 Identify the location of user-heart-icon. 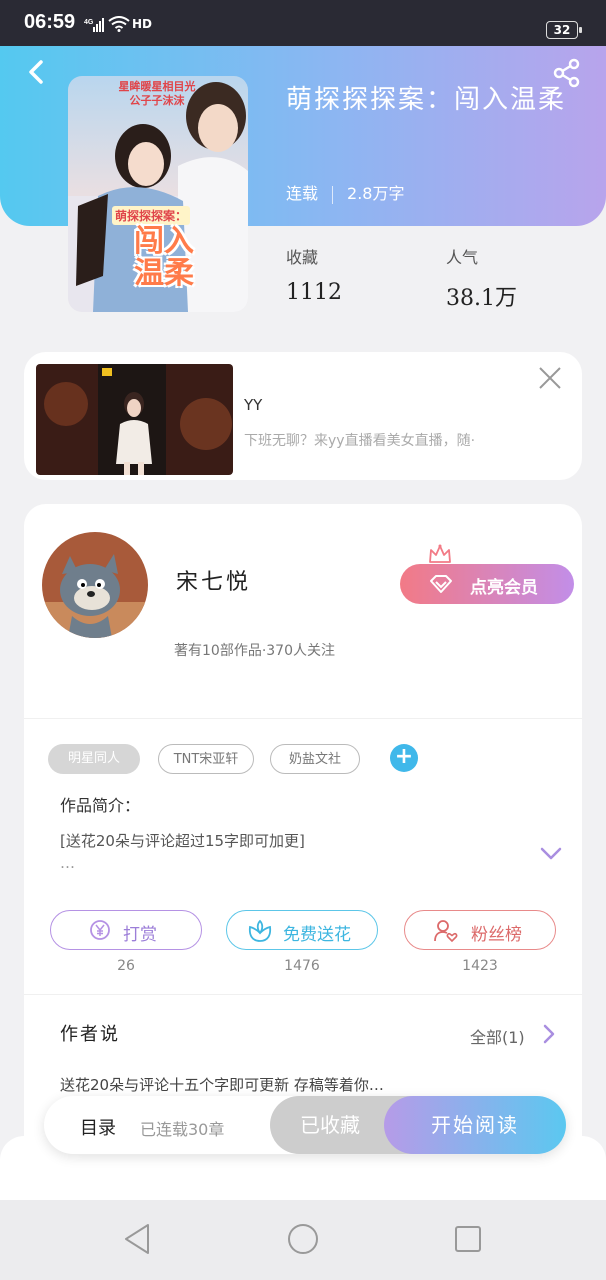
(446, 933).